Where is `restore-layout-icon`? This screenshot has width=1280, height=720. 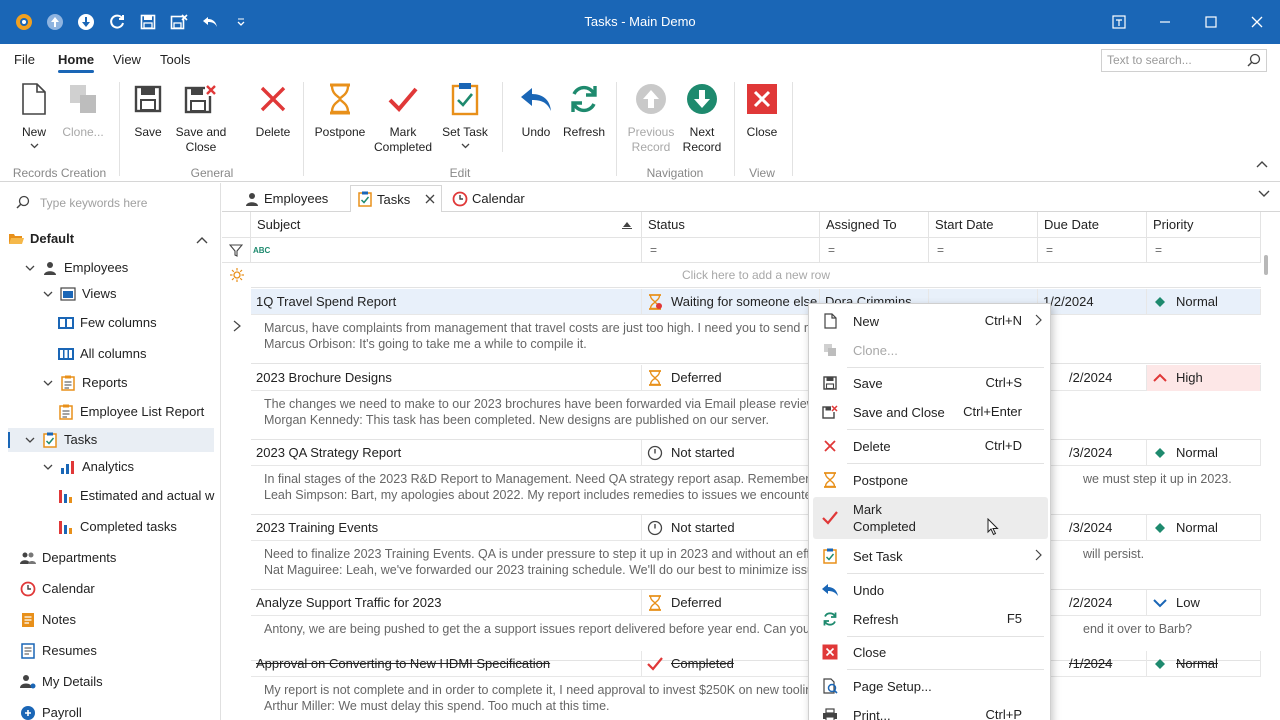
restore-layout-icon is located at coordinates (1119, 22).